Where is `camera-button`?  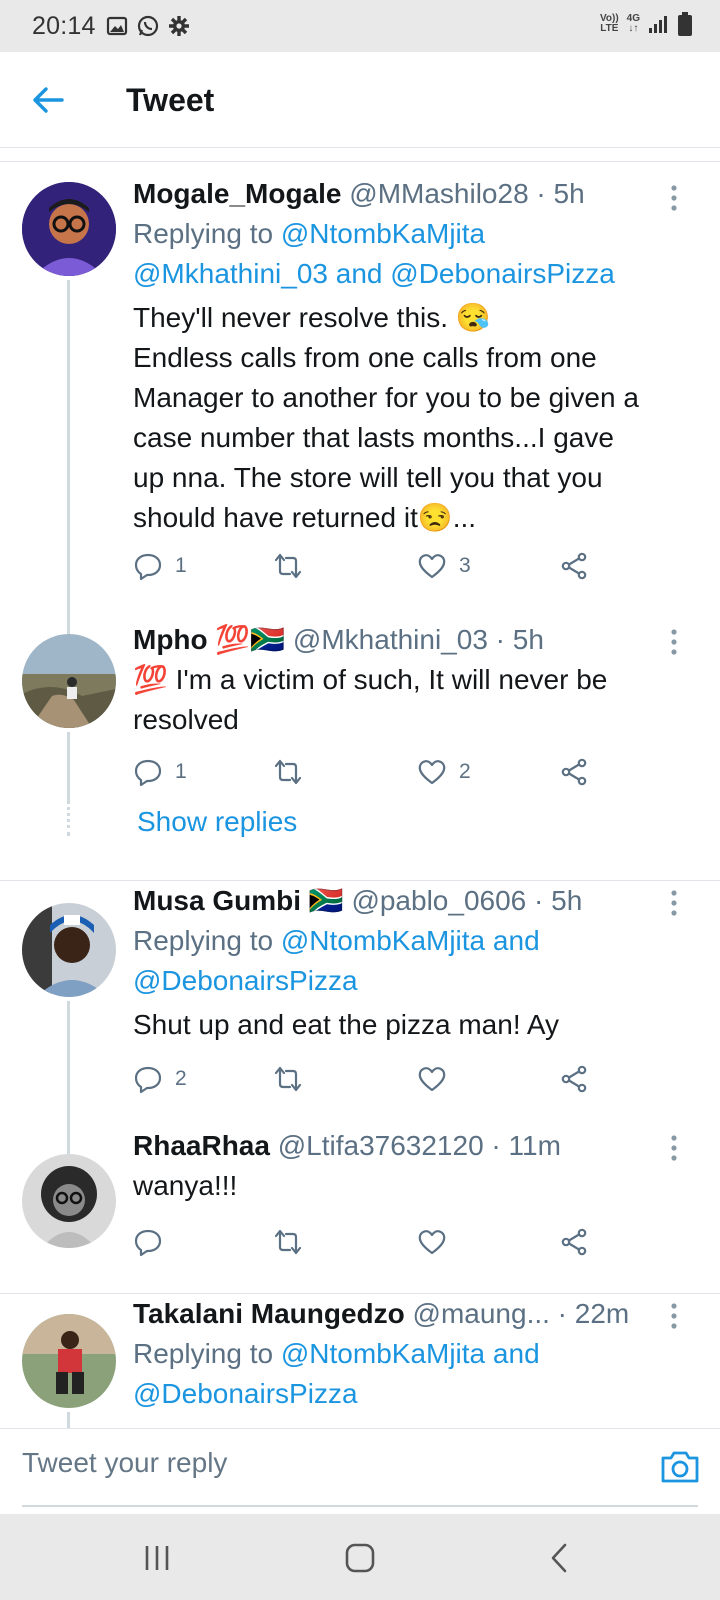
camera-button is located at coordinates (680, 1467).